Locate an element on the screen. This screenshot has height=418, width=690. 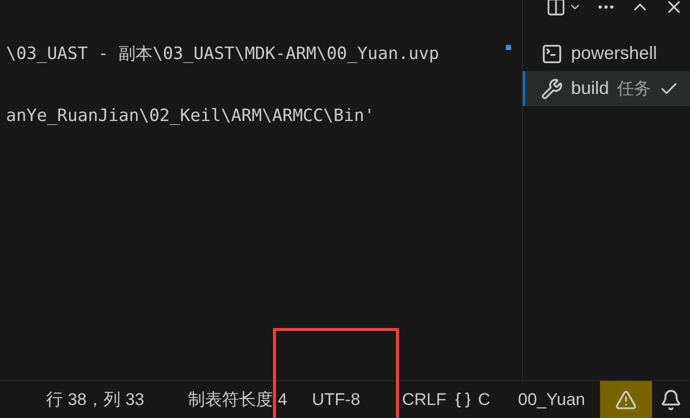
terminal-line: anYe_RuanJian\02_Keil\ARM\ARMCC\Bin' is located at coordinates (190, 116).